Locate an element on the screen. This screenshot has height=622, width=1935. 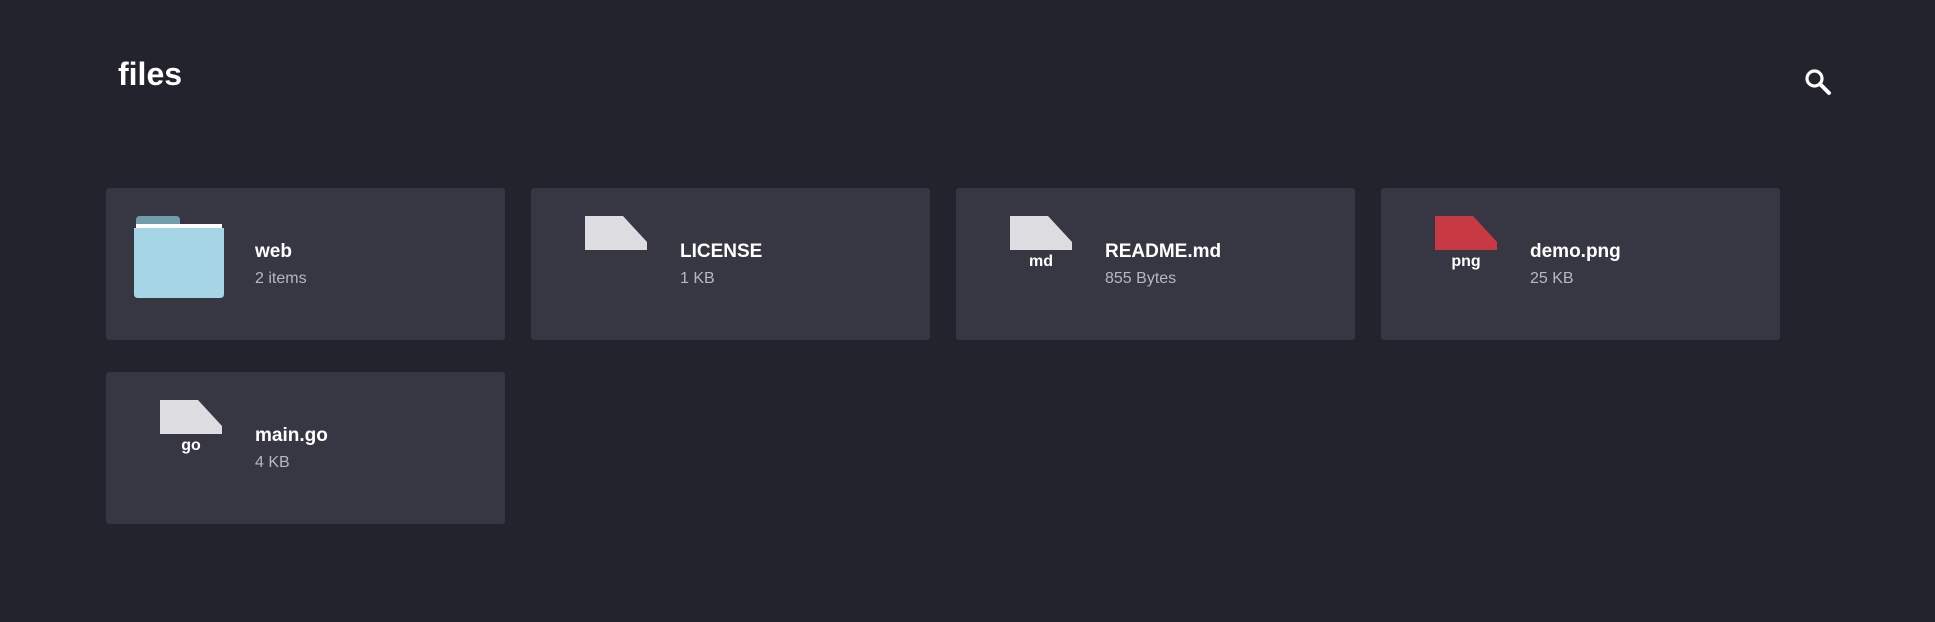
search-button is located at coordinates (1818, 82).